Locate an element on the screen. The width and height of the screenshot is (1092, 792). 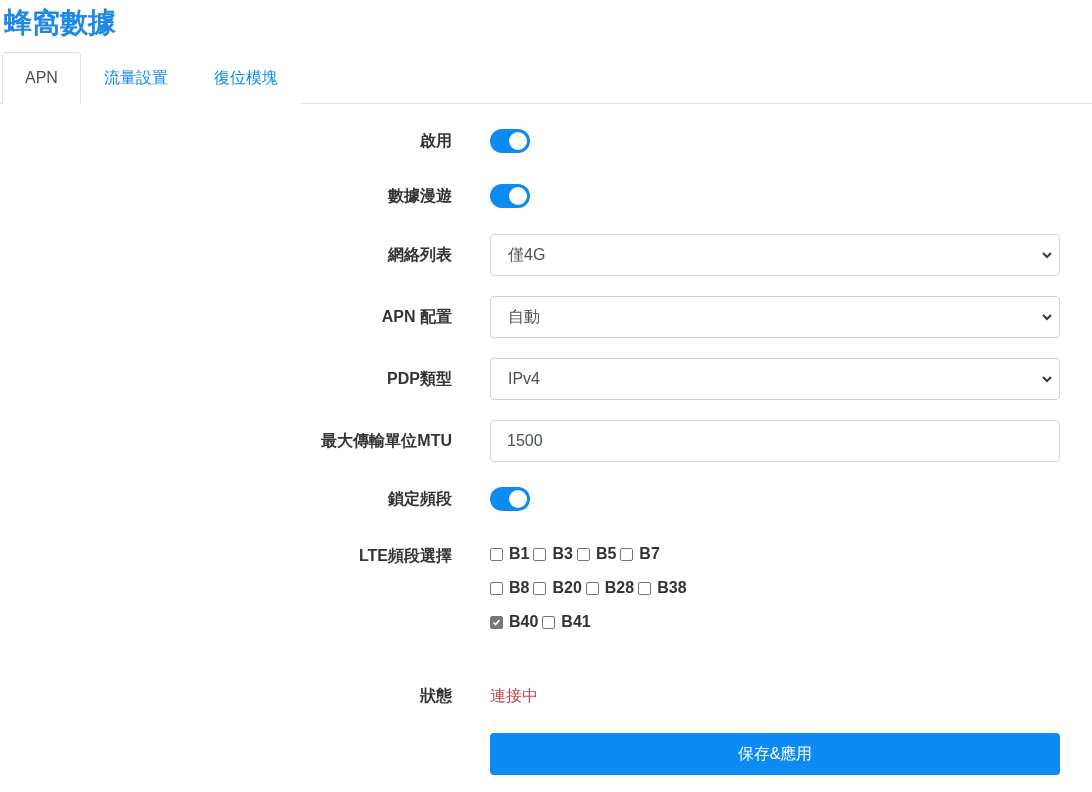
tab: APN is located at coordinates (41, 78).